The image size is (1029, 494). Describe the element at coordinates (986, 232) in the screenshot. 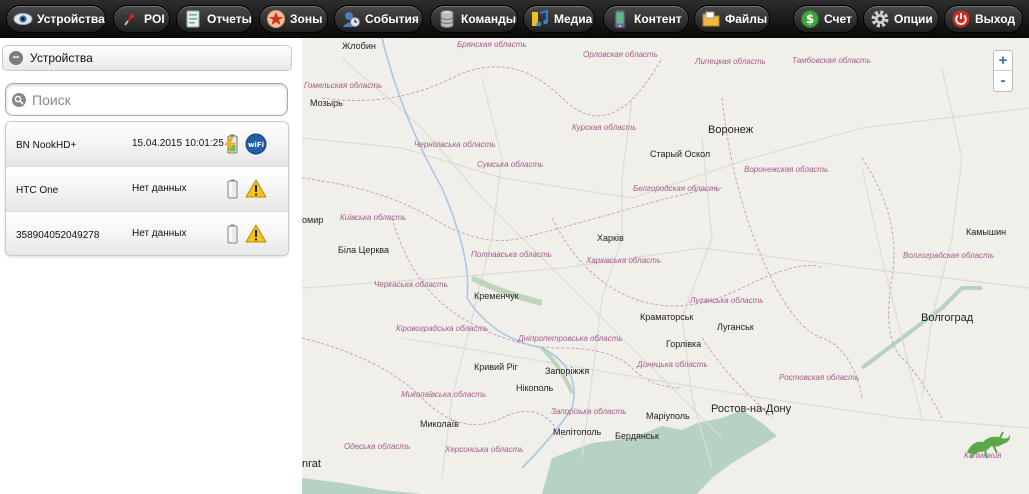

I see `city-label: Камышин` at that location.